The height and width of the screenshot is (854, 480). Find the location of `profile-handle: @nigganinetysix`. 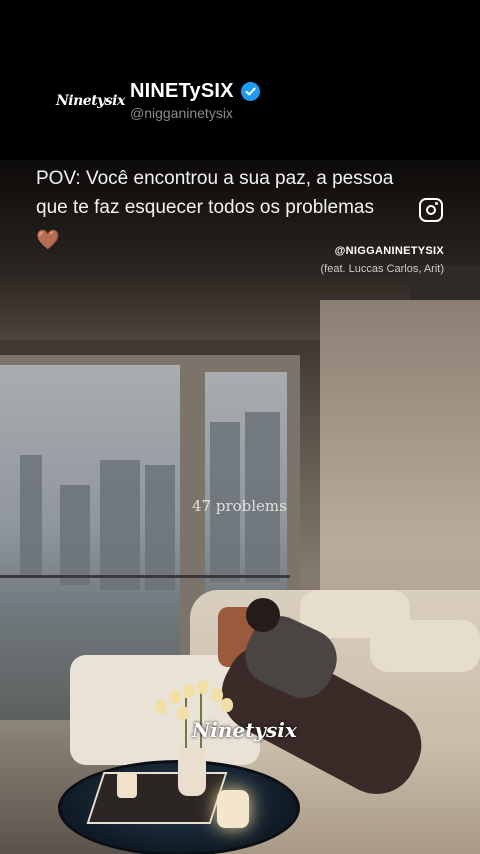

profile-handle: @nigganinetysix is located at coordinates (195, 113).